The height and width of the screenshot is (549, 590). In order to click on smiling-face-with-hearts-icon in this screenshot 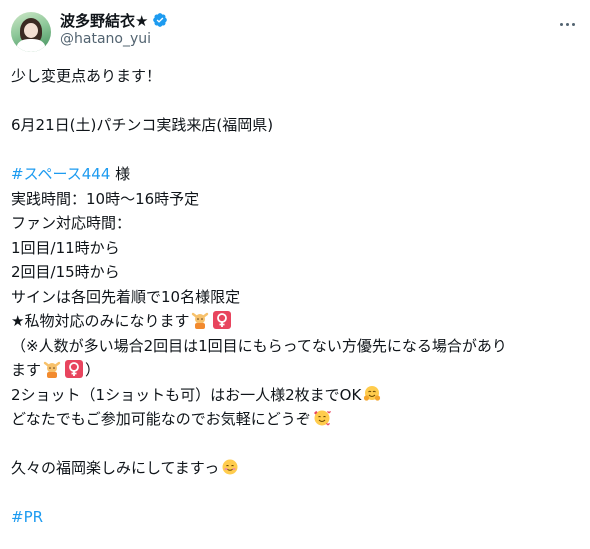, I will do `click(322, 418)`.